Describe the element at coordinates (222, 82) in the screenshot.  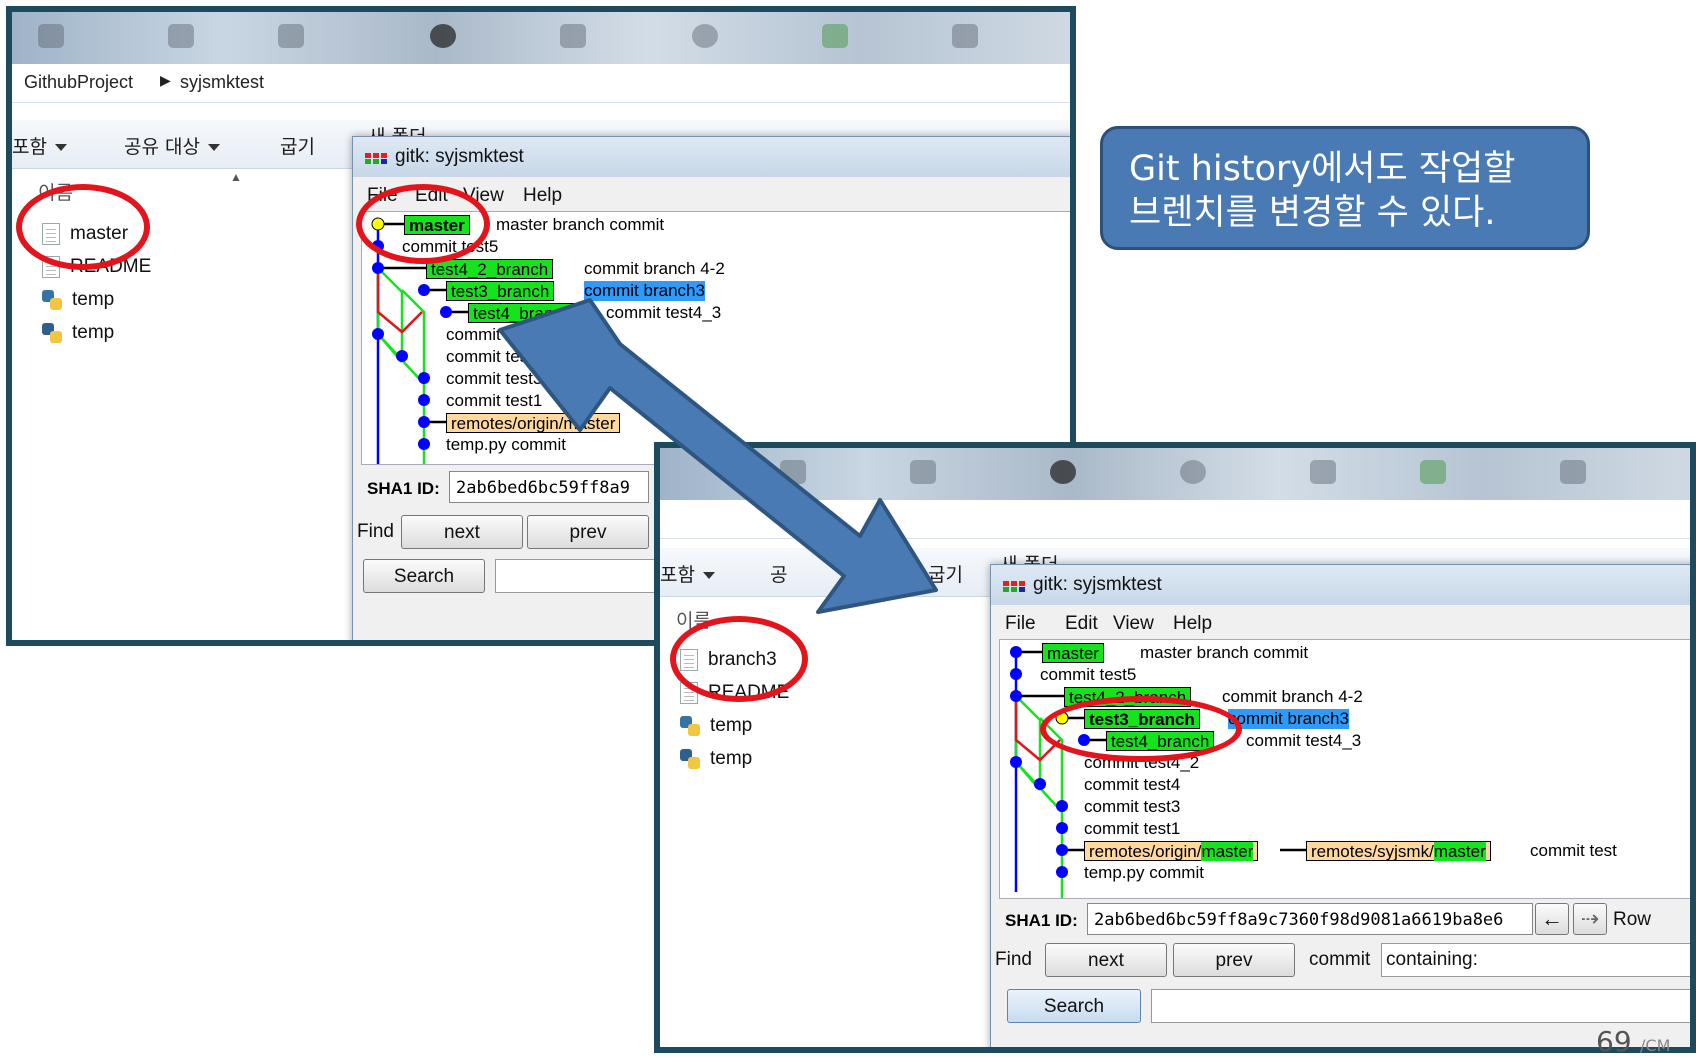
I see `breadcrumb-item: syjsmktest` at that location.